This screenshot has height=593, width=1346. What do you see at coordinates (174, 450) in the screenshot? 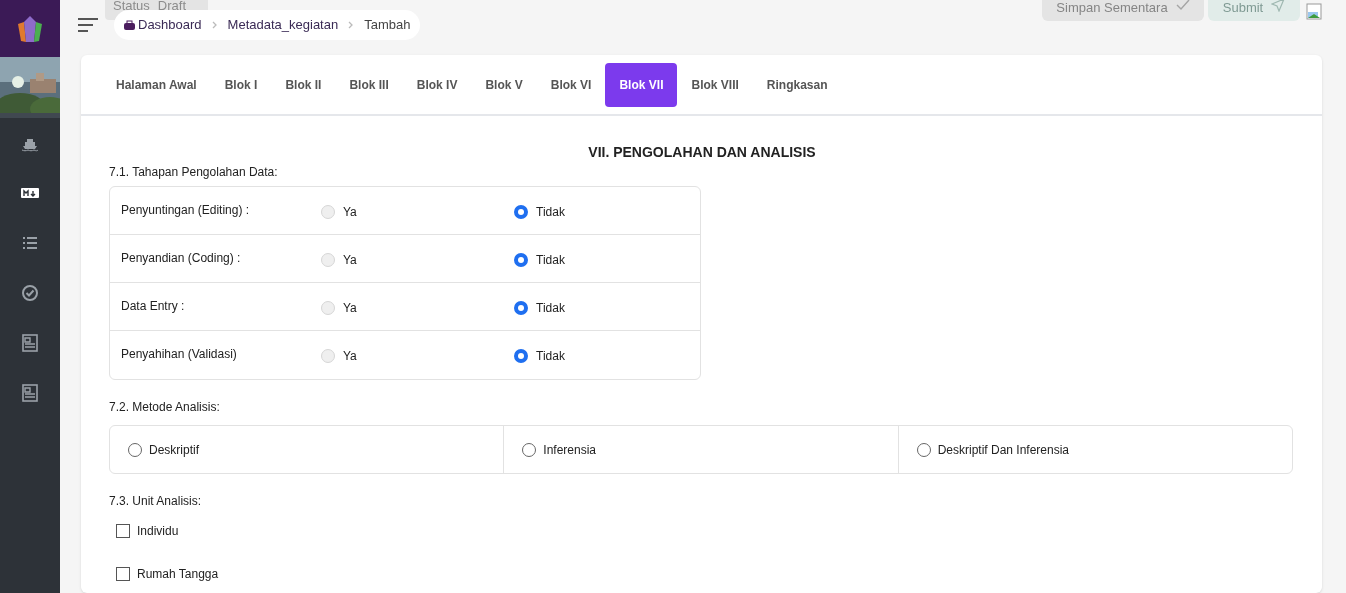
I see `option-label: Deskriptif` at bounding box center [174, 450].